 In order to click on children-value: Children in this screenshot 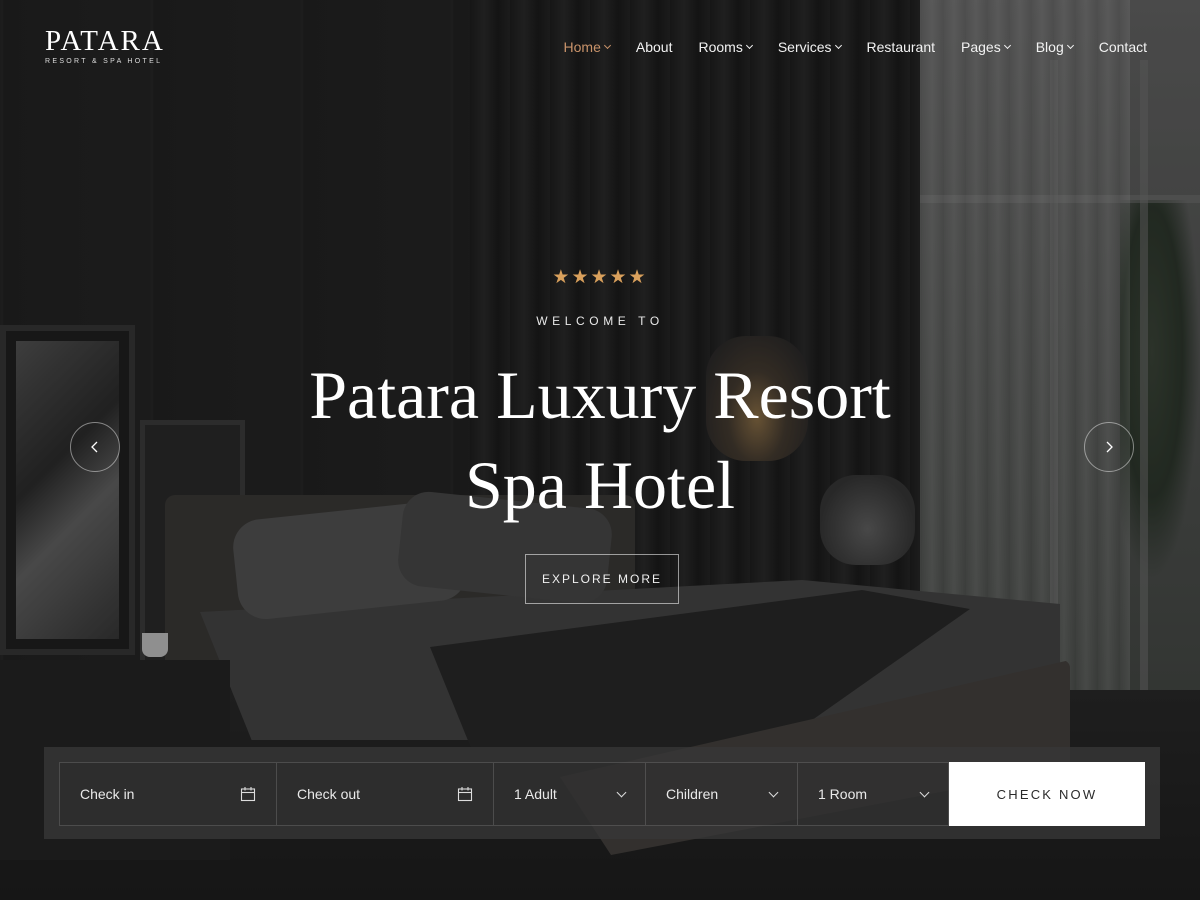, I will do `click(692, 794)`.